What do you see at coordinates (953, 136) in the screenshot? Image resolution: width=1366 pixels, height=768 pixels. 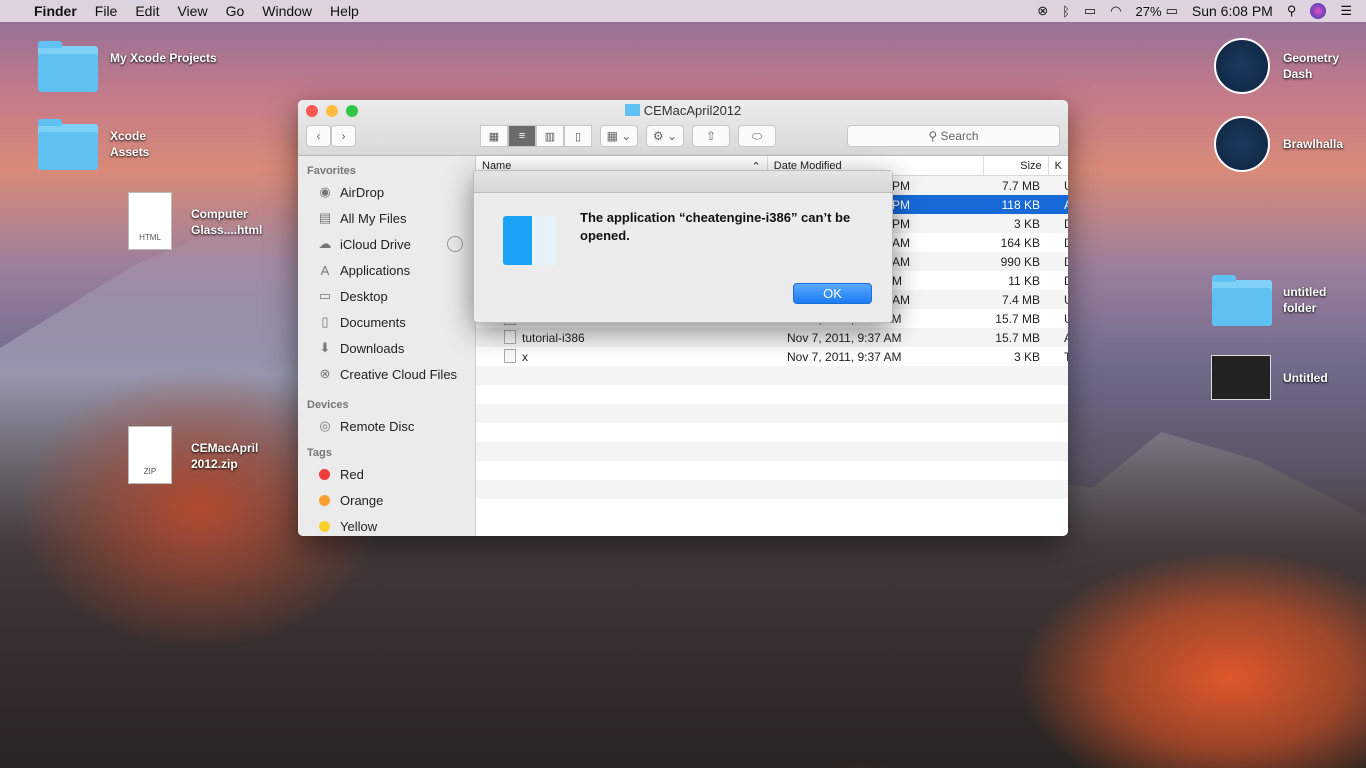 I see `search-field: ⚲ Search` at bounding box center [953, 136].